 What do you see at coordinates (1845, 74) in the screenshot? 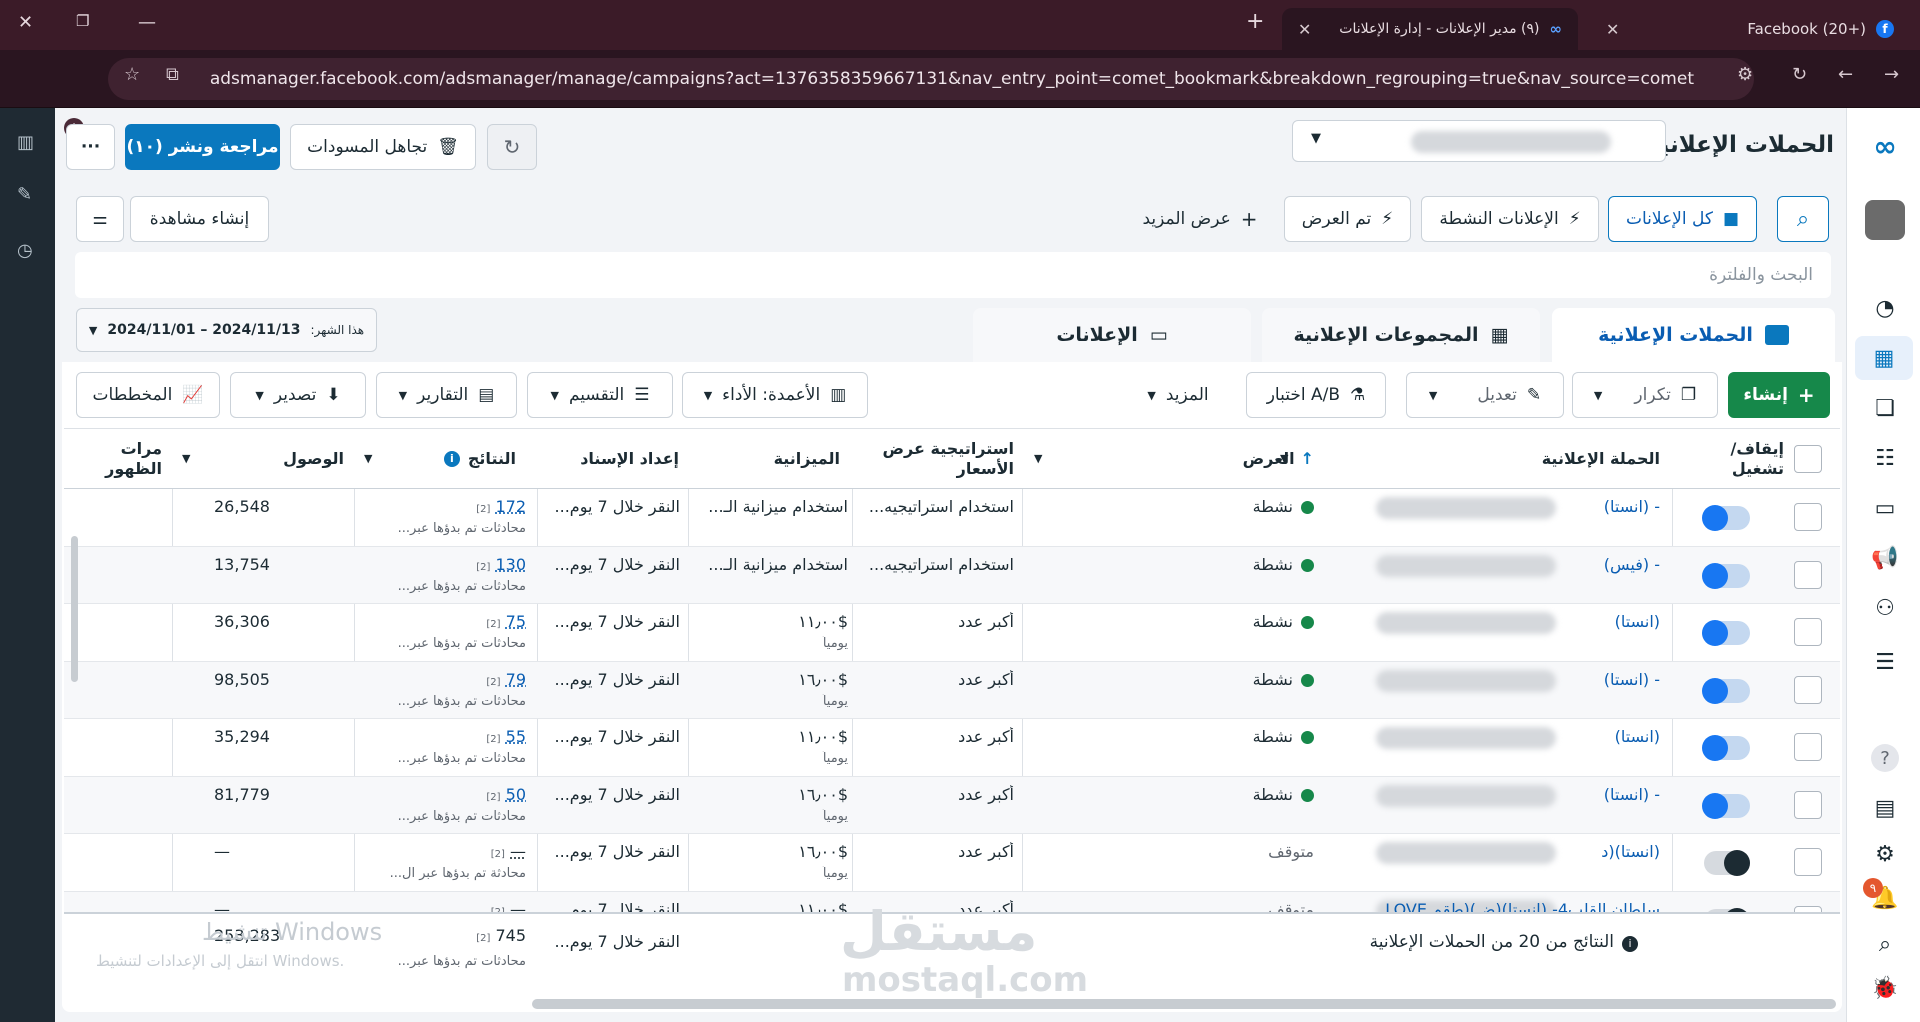
I see `back-icon: ←` at bounding box center [1845, 74].